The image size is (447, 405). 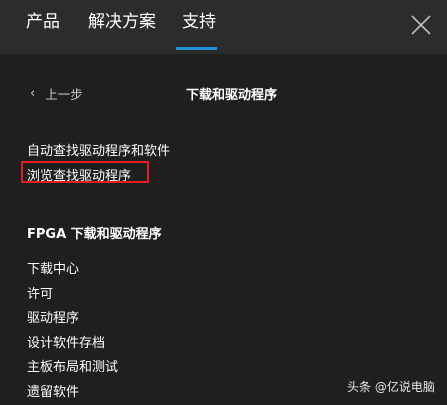 What do you see at coordinates (98, 149) in the screenshot?
I see `auto-find-drivers-link: 自动查找驱动程序和软件` at bounding box center [98, 149].